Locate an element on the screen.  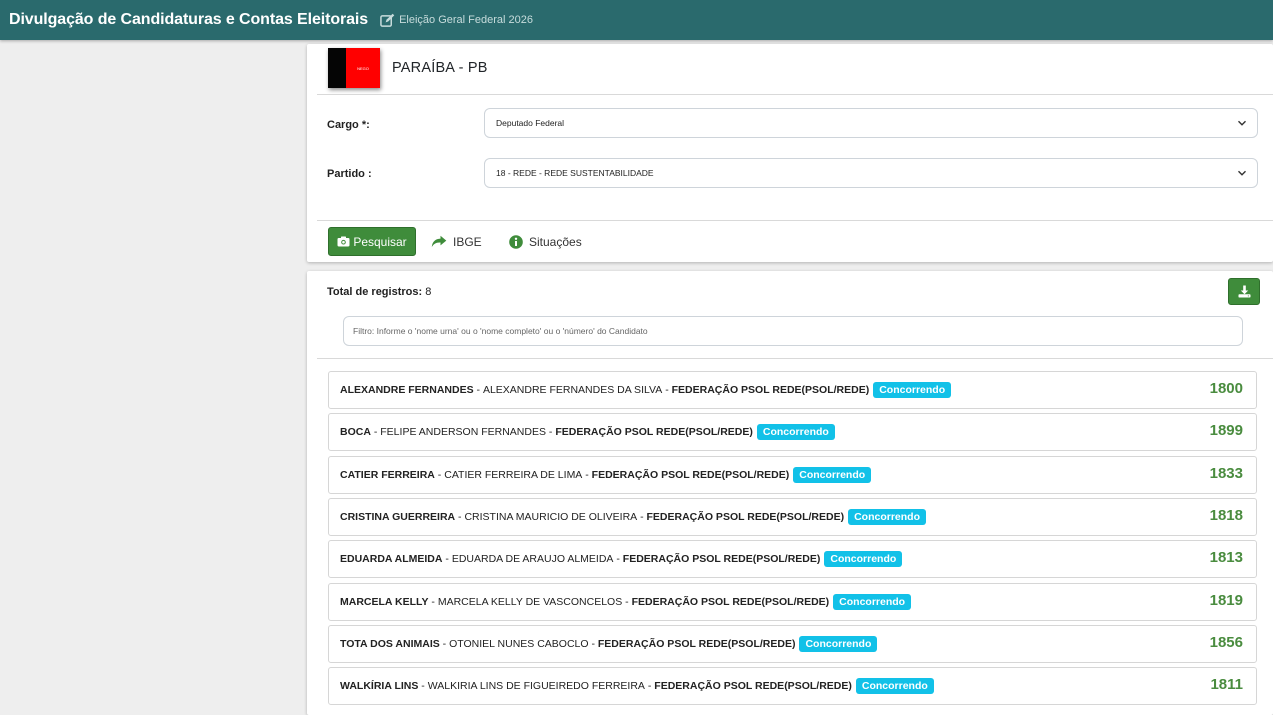
candidate-full-name: OTONIEL NUNES CABOCLO is located at coordinates (519, 643).